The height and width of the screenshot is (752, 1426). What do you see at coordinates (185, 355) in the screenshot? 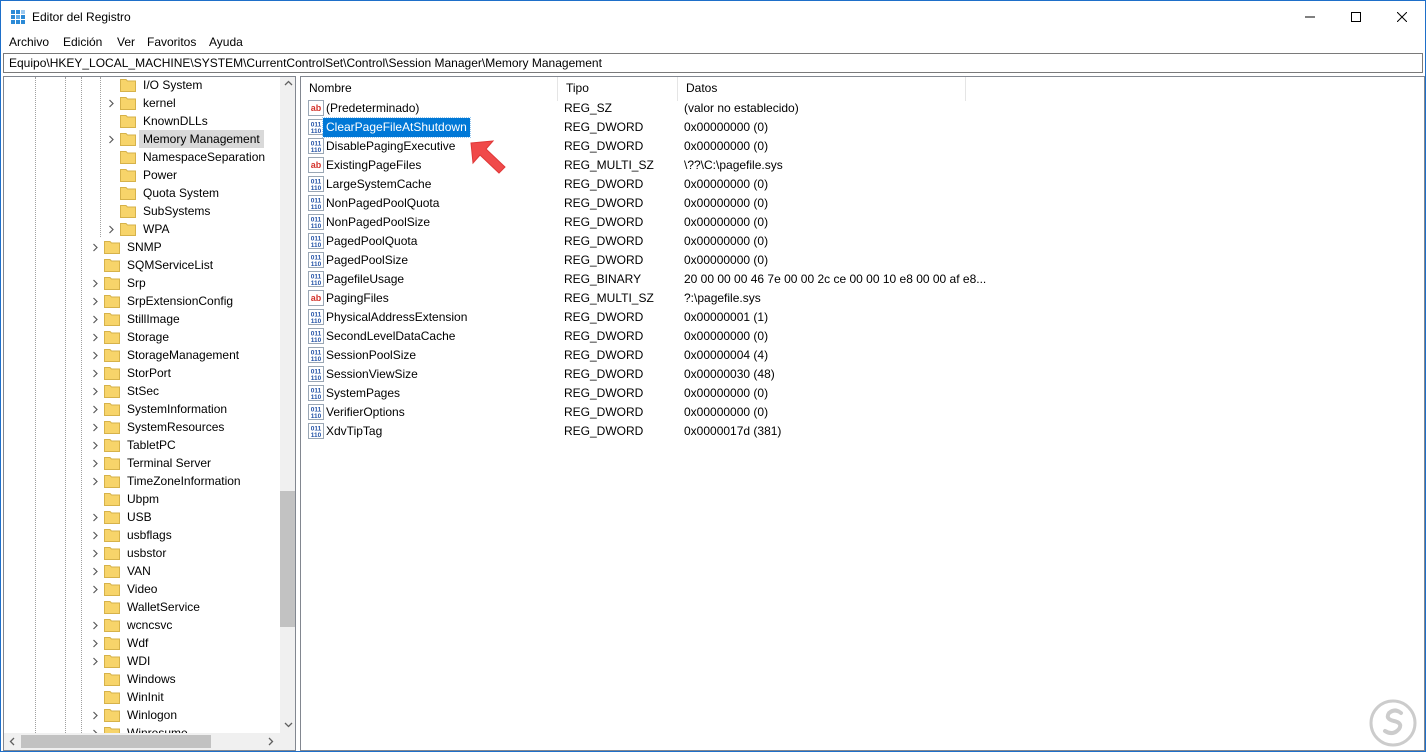
I see `tree-node: StorageManagement` at bounding box center [185, 355].